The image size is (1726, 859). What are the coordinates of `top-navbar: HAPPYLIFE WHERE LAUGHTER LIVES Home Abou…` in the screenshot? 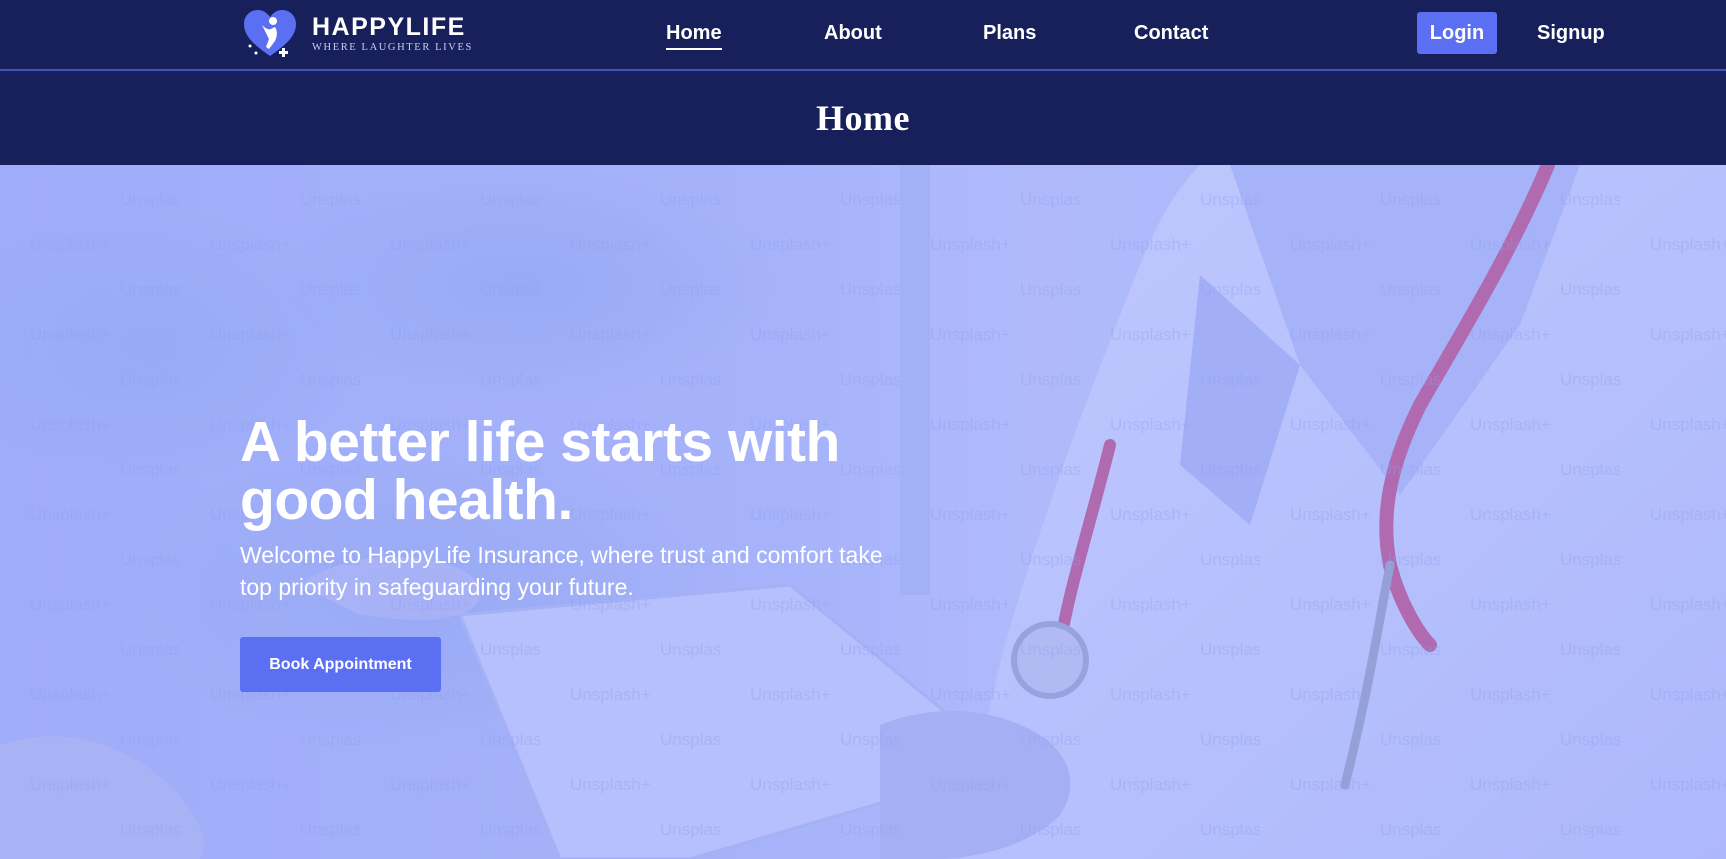 It's located at (863, 35).